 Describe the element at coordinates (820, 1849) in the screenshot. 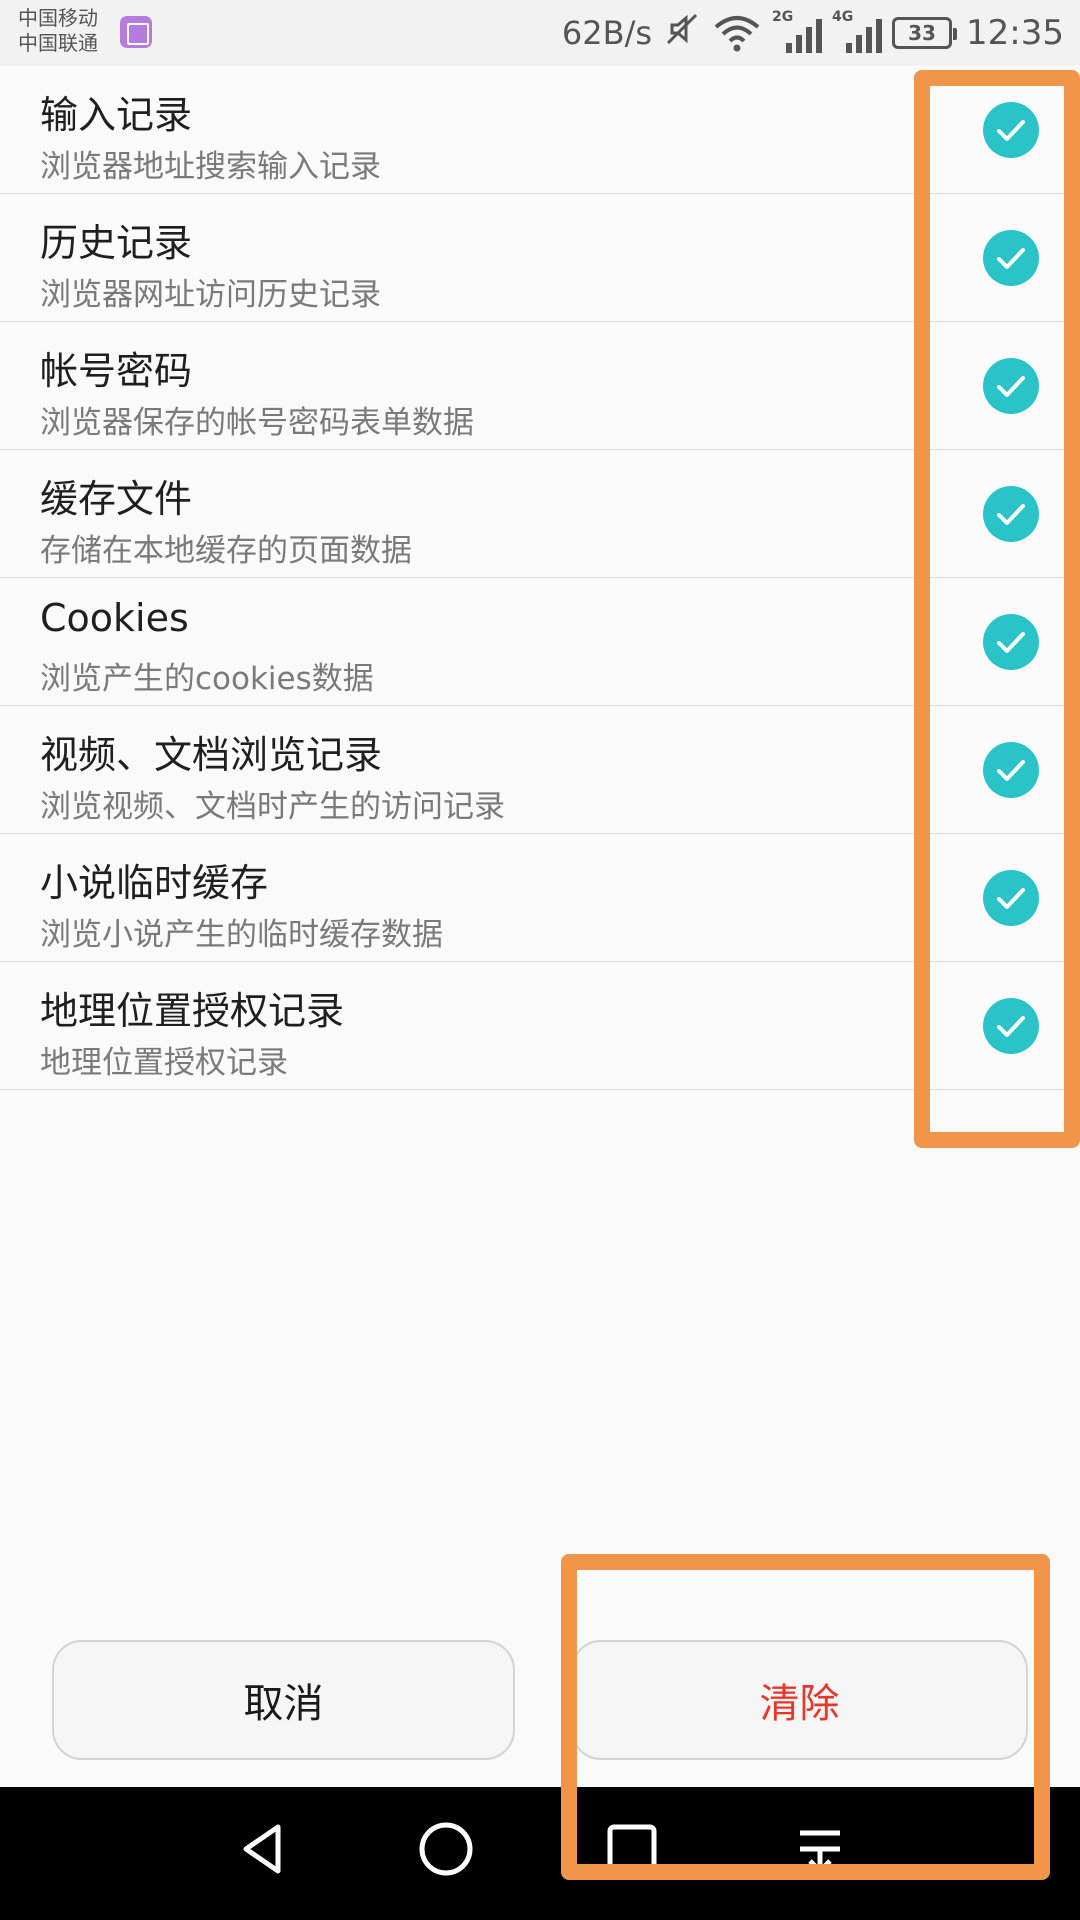

I see `notification-menu-icon` at that location.